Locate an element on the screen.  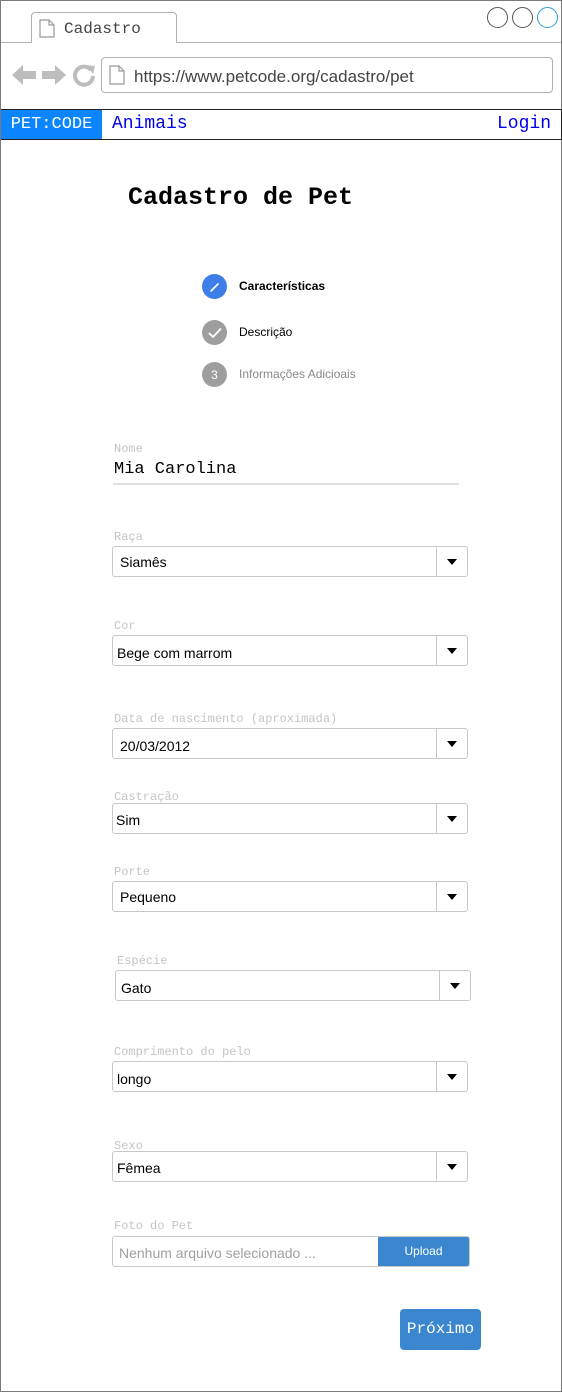
nascimento-label: Data de nascimento (aproximada) is located at coordinates (226, 719).